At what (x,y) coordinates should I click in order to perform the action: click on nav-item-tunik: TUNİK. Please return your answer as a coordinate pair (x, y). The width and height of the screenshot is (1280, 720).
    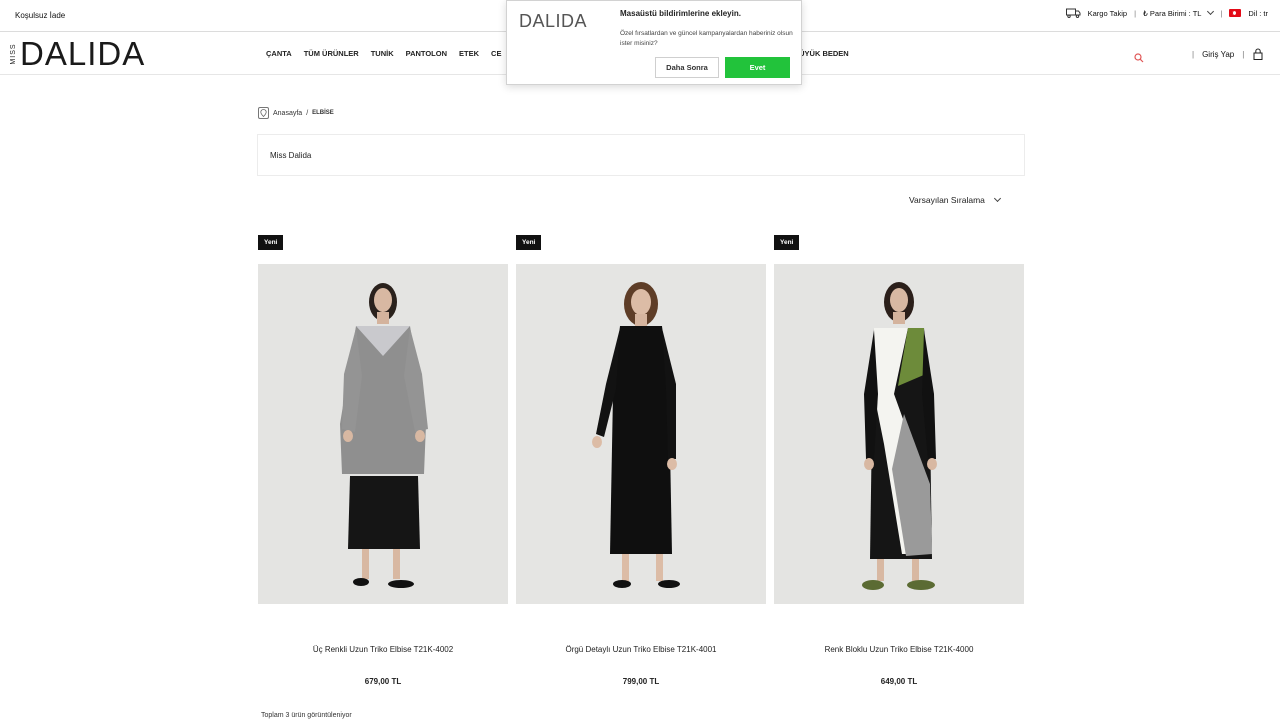
    Looking at the image, I should click on (382, 53).